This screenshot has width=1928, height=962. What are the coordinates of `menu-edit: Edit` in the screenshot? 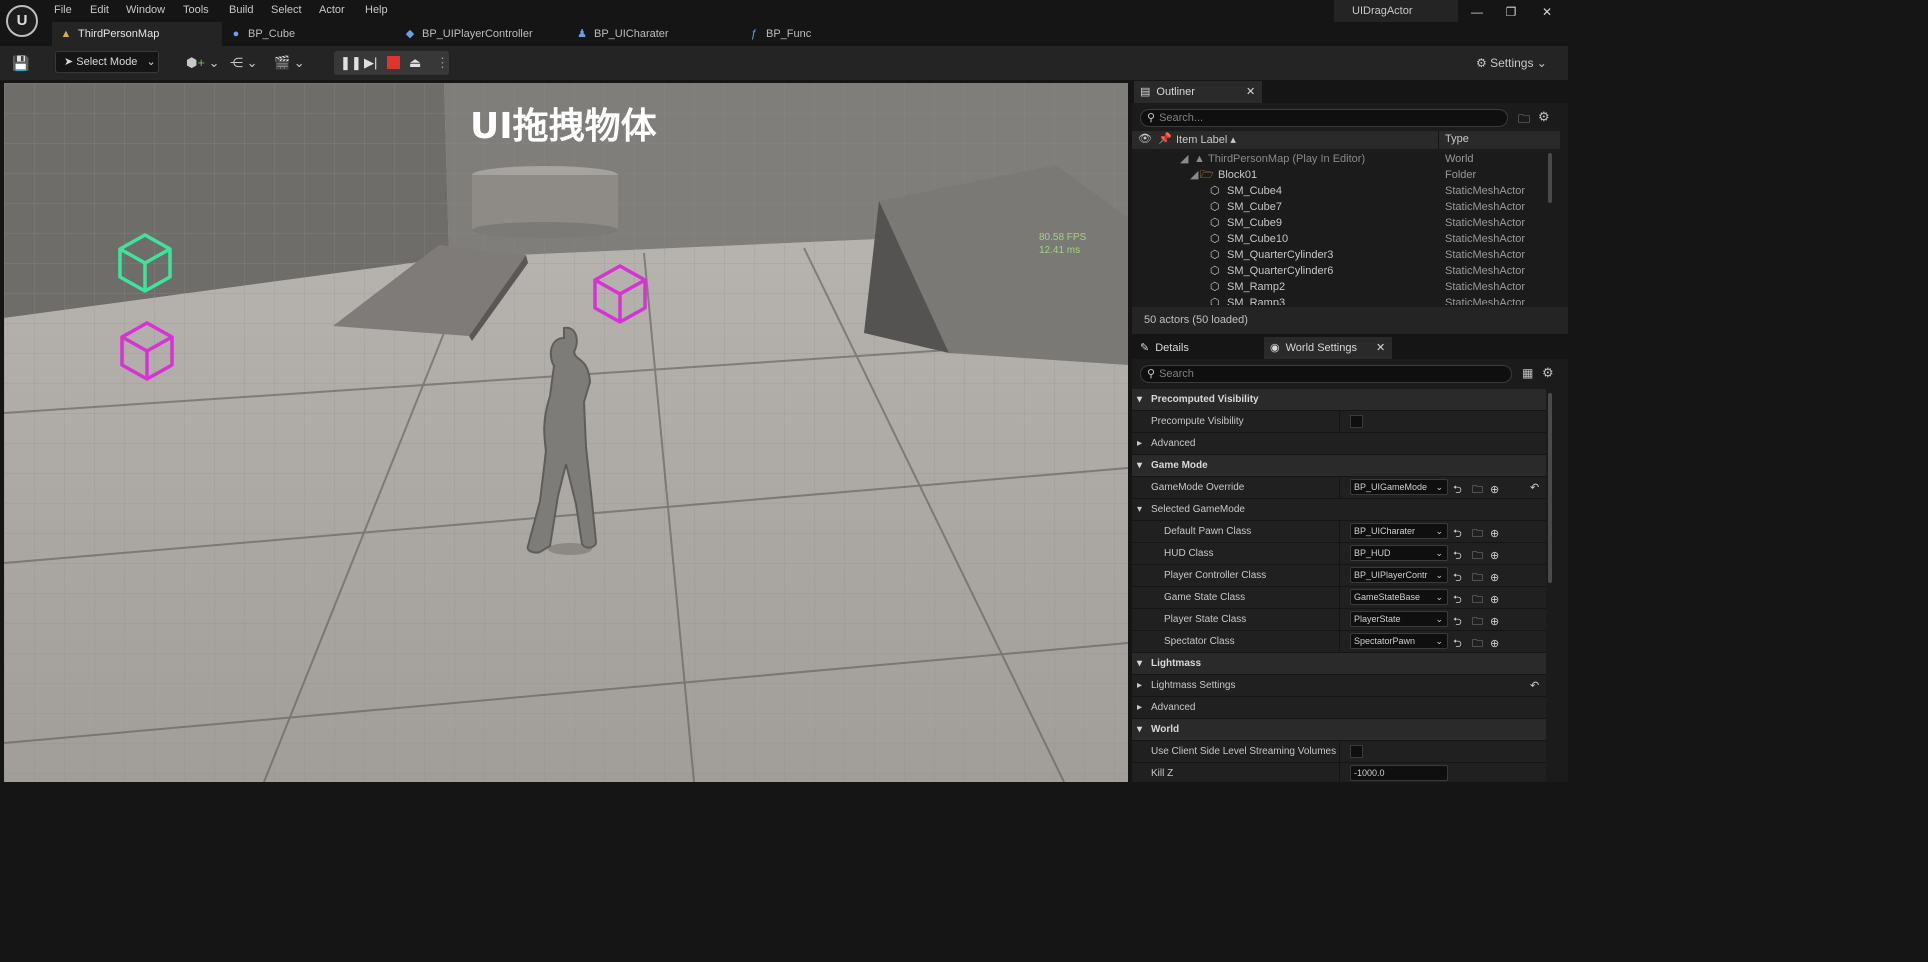 It's located at (99, 10).